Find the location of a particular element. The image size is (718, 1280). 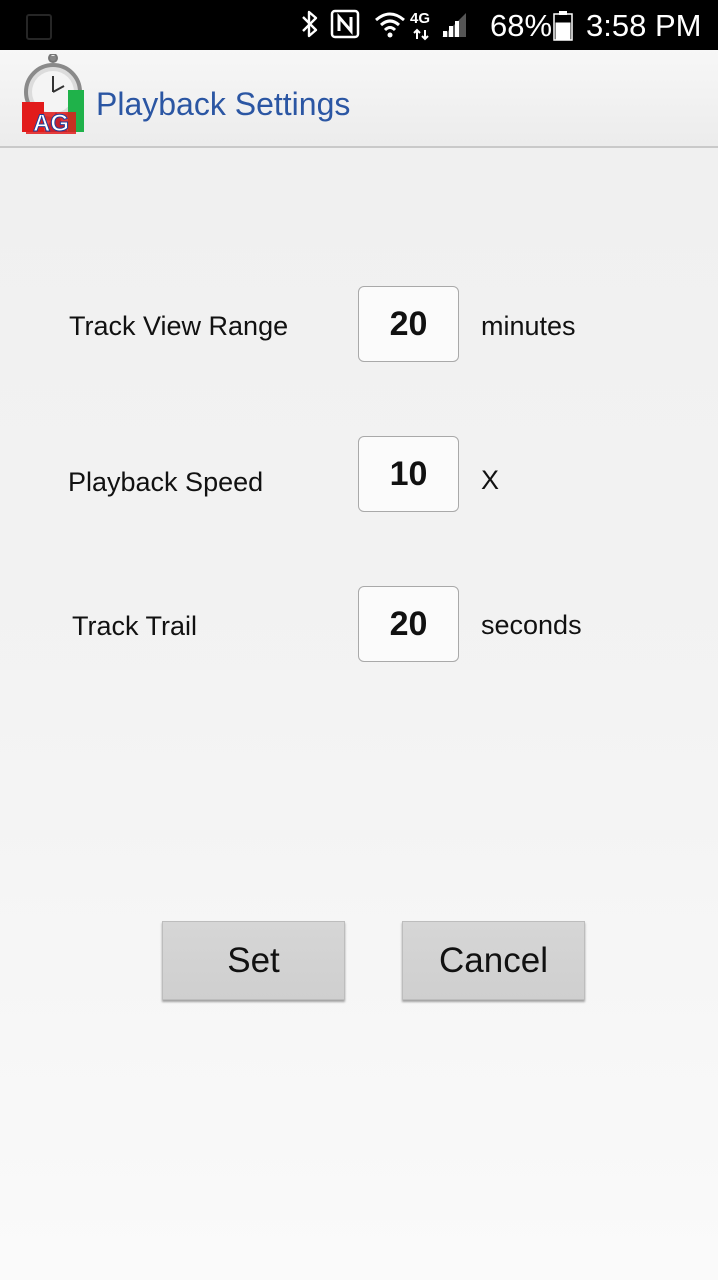

nfc-icon is located at coordinates (345, 26).